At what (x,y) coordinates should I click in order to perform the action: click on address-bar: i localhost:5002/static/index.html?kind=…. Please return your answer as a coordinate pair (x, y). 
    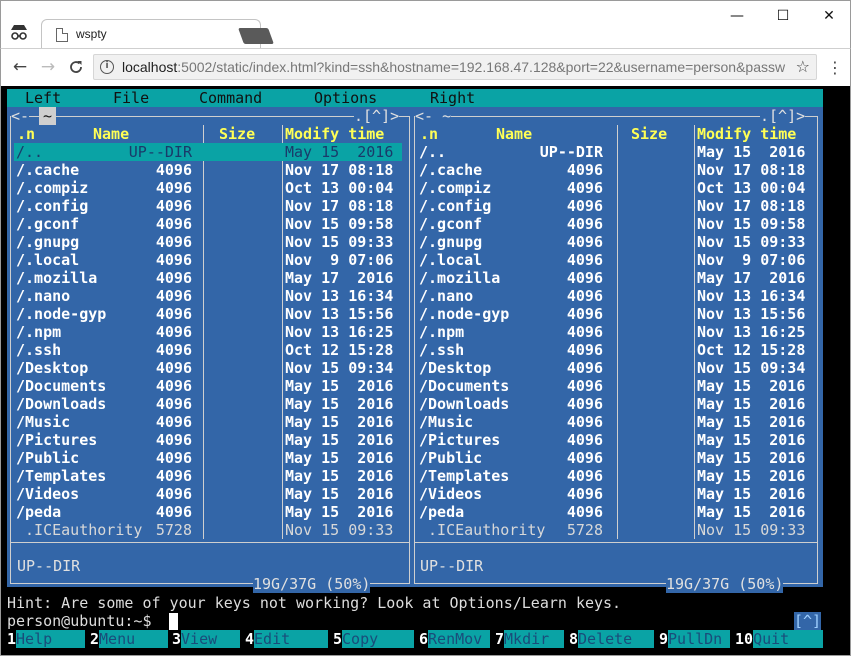
    Looking at the image, I should click on (455, 67).